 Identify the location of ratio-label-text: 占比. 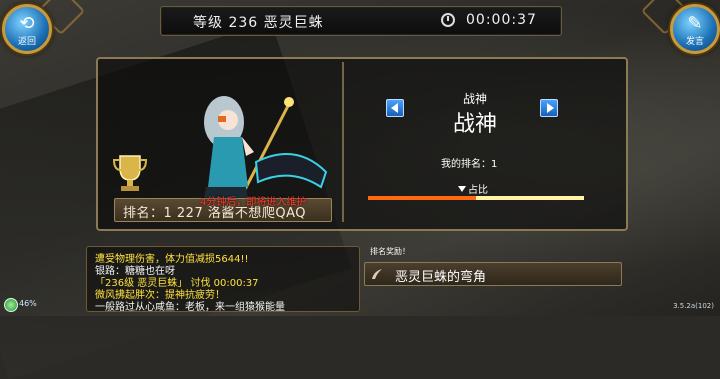
(478, 190).